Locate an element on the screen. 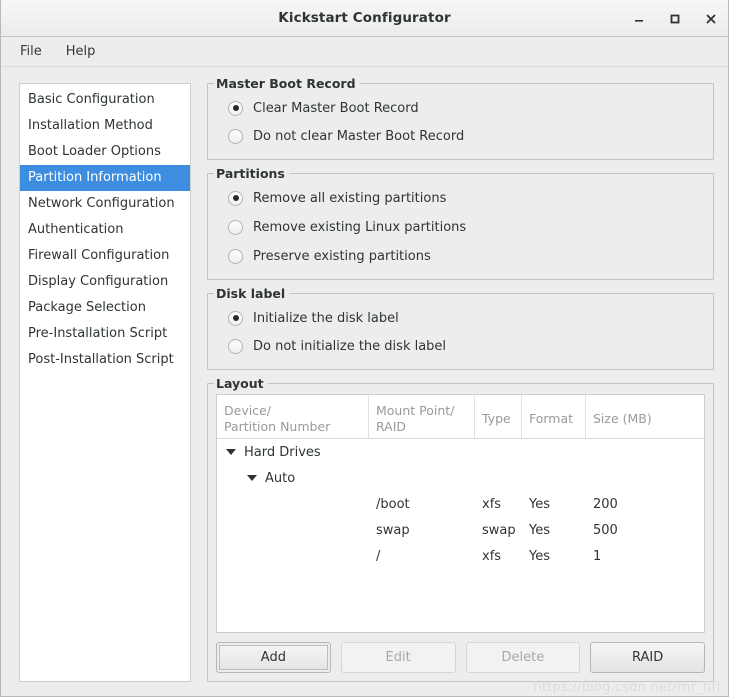 This screenshot has height=697, width=729. radio-label: Do not clear Master Boot Record is located at coordinates (359, 136).